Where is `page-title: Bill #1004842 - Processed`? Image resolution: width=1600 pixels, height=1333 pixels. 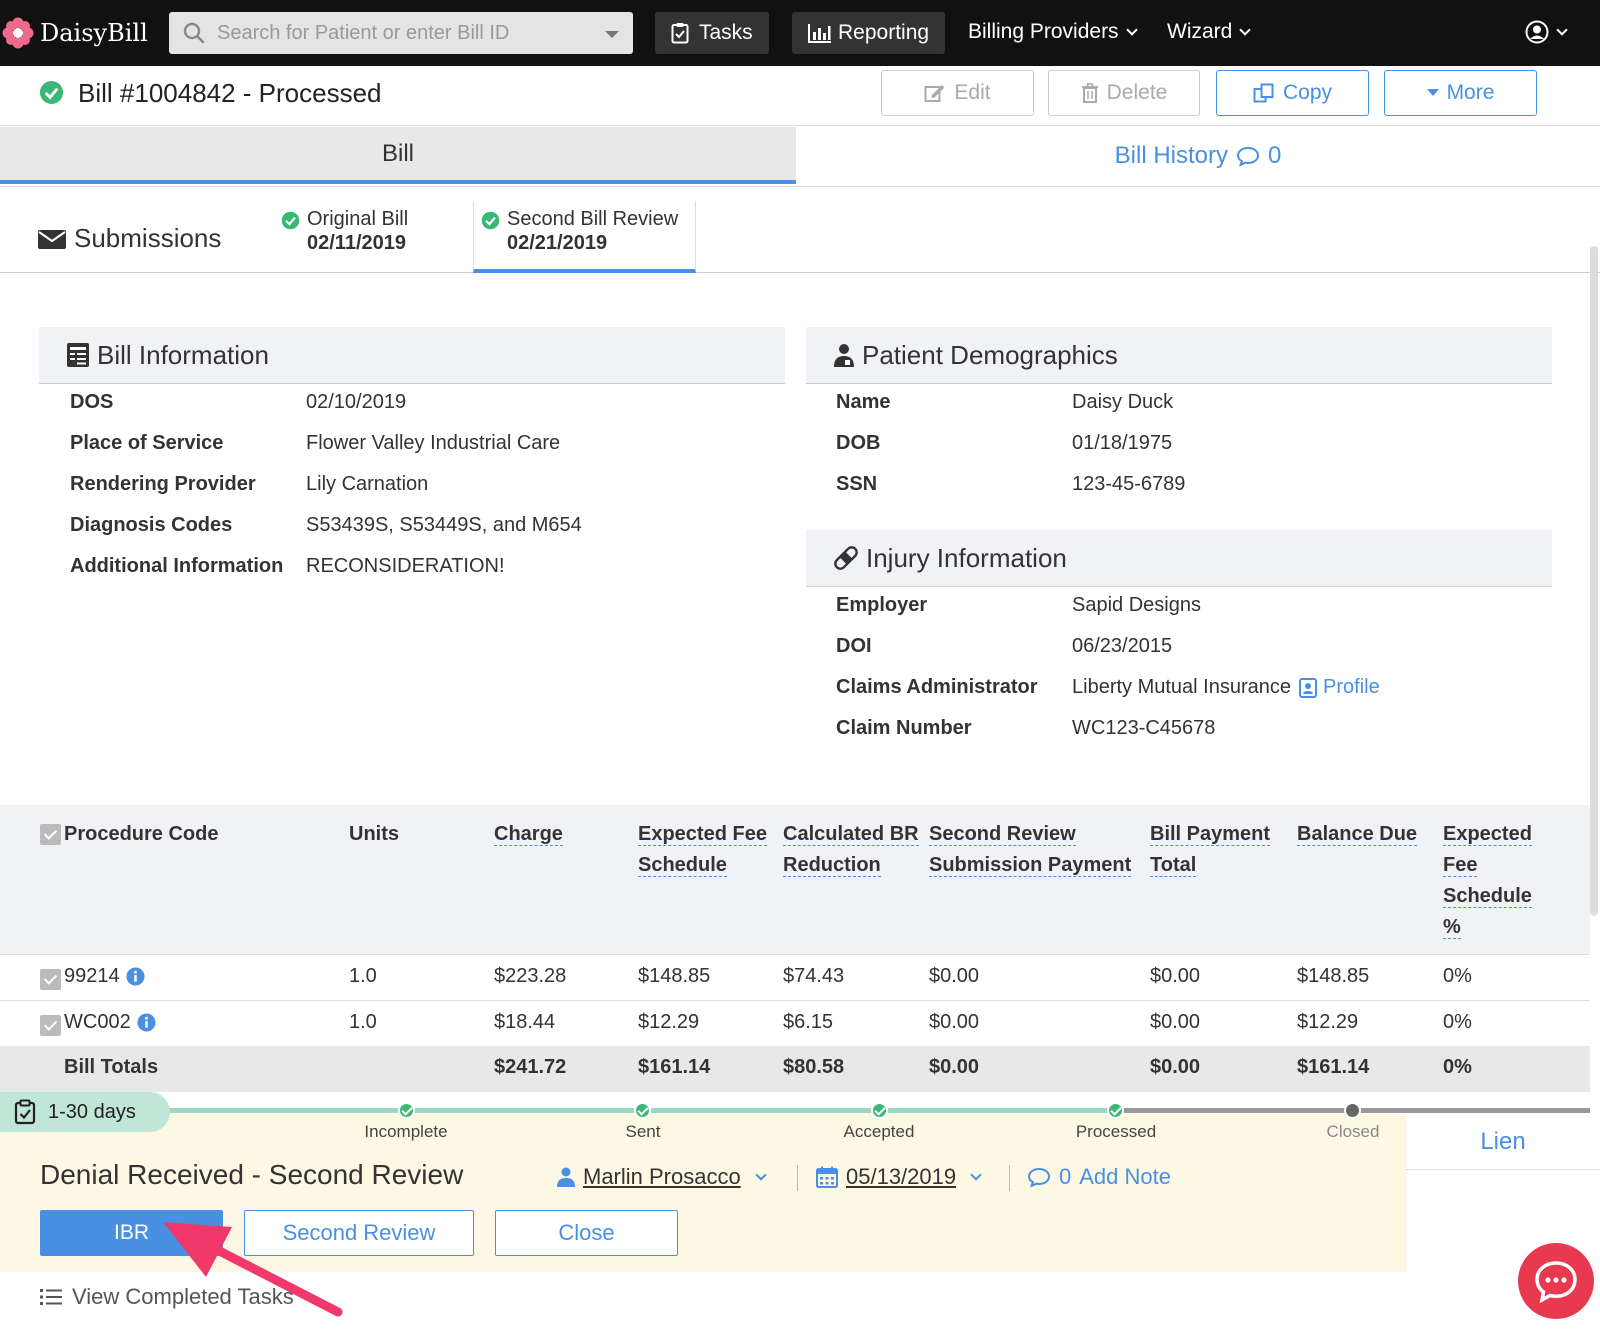
page-title: Bill #1004842 - Processed is located at coordinates (230, 93).